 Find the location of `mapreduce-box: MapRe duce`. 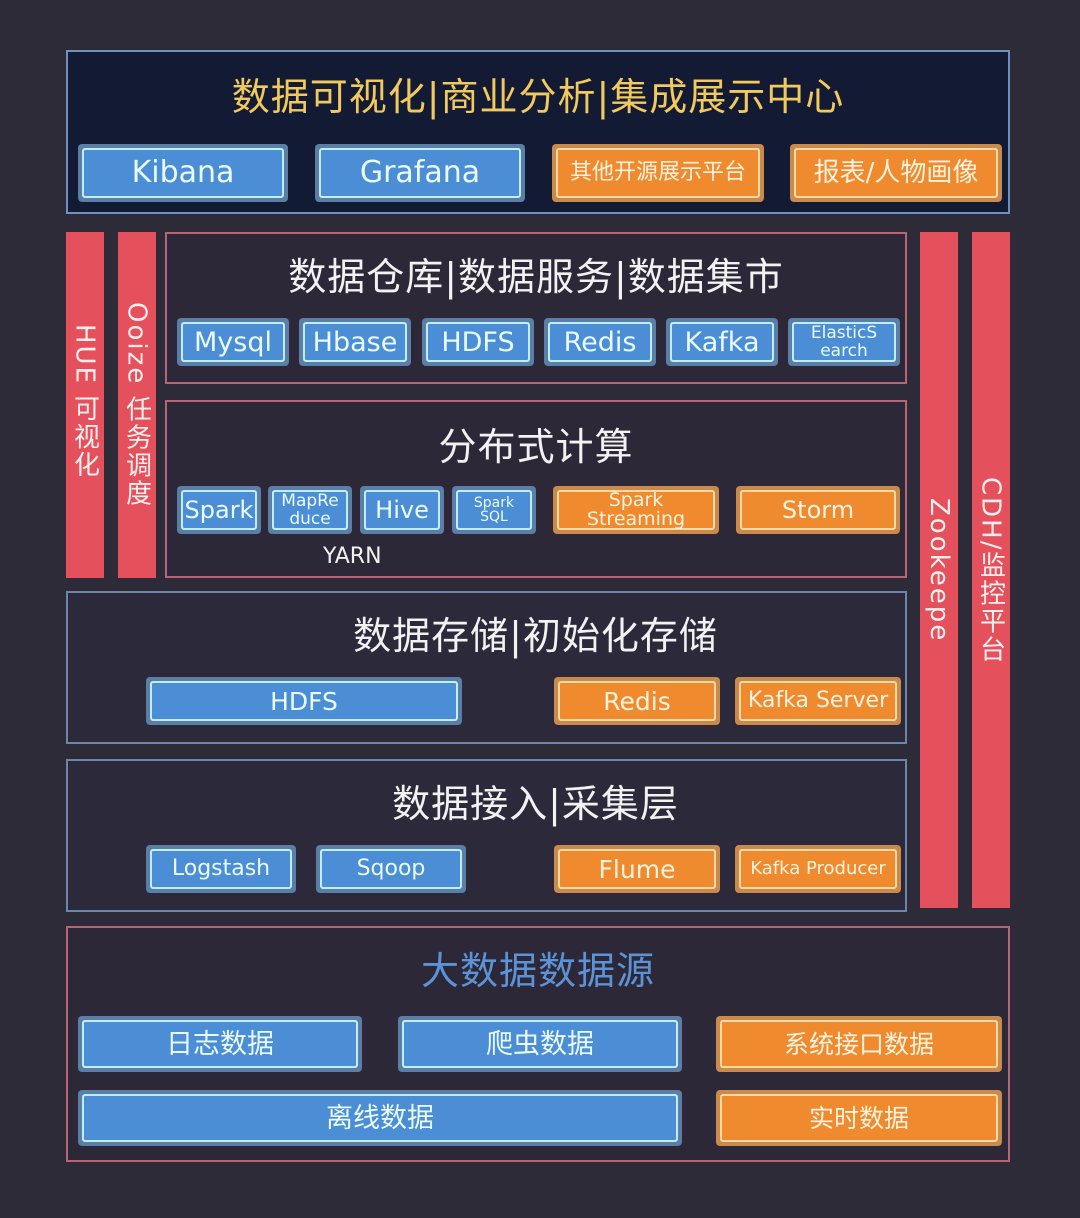

mapreduce-box: MapRe duce is located at coordinates (310, 510).